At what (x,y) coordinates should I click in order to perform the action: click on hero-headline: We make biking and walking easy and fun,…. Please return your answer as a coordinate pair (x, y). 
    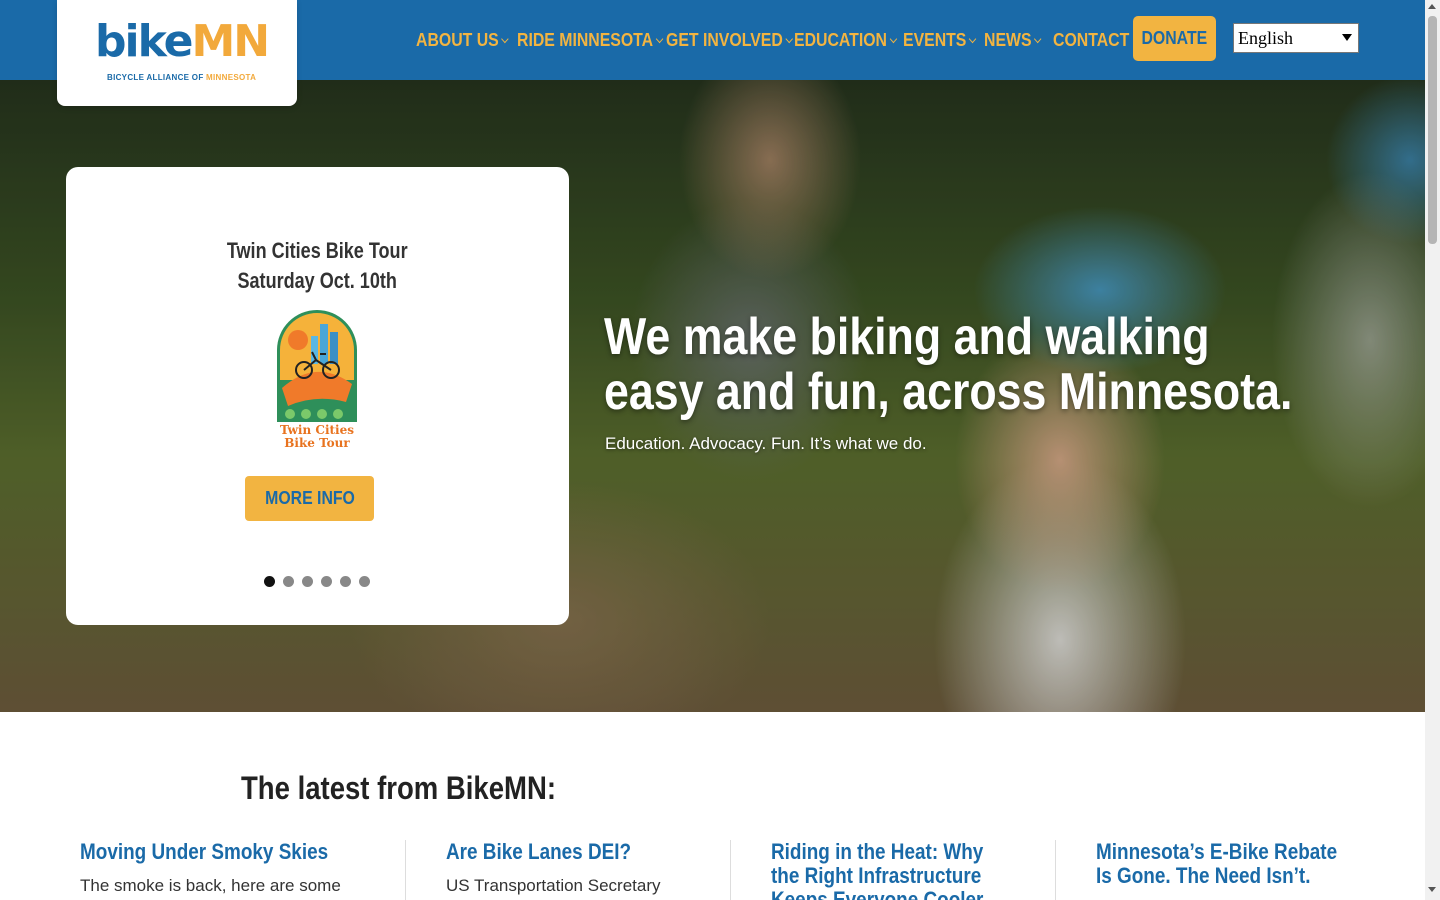
    Looking at the image, I should click on (948, 364).